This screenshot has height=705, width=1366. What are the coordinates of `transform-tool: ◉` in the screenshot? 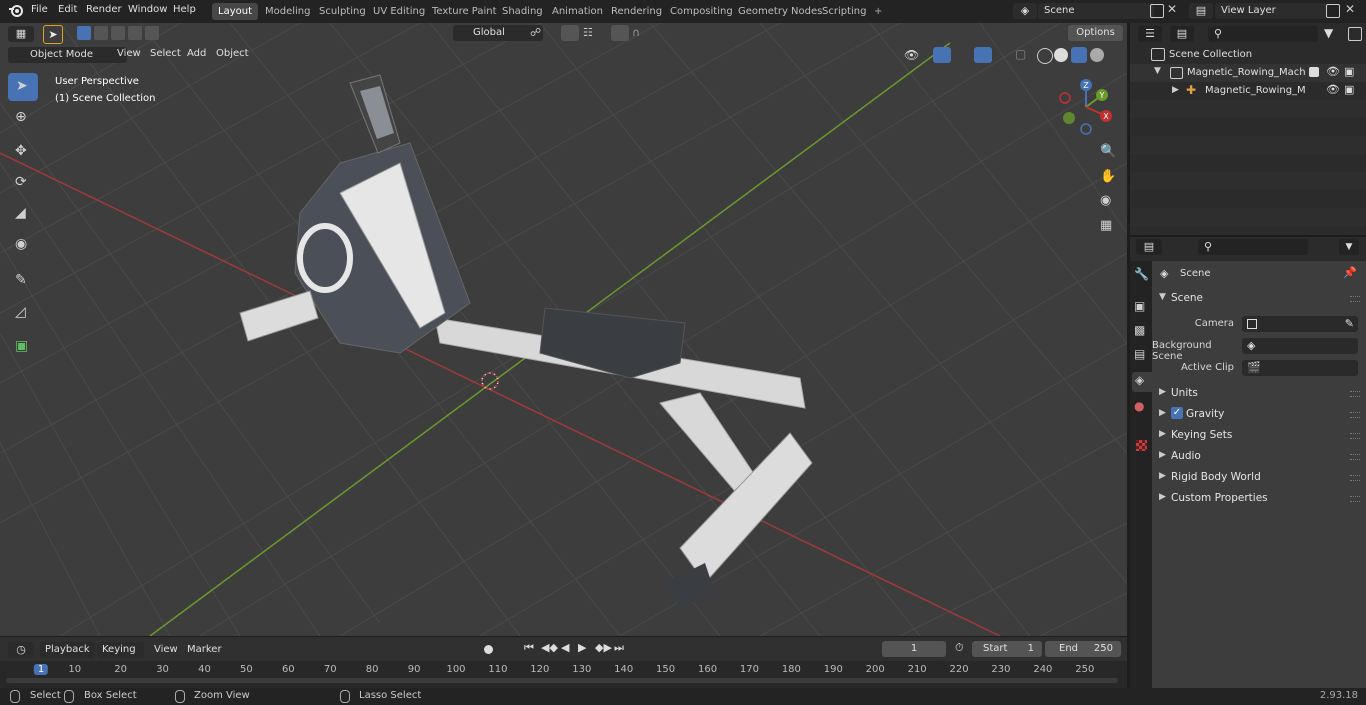 It's located at (23, 245).